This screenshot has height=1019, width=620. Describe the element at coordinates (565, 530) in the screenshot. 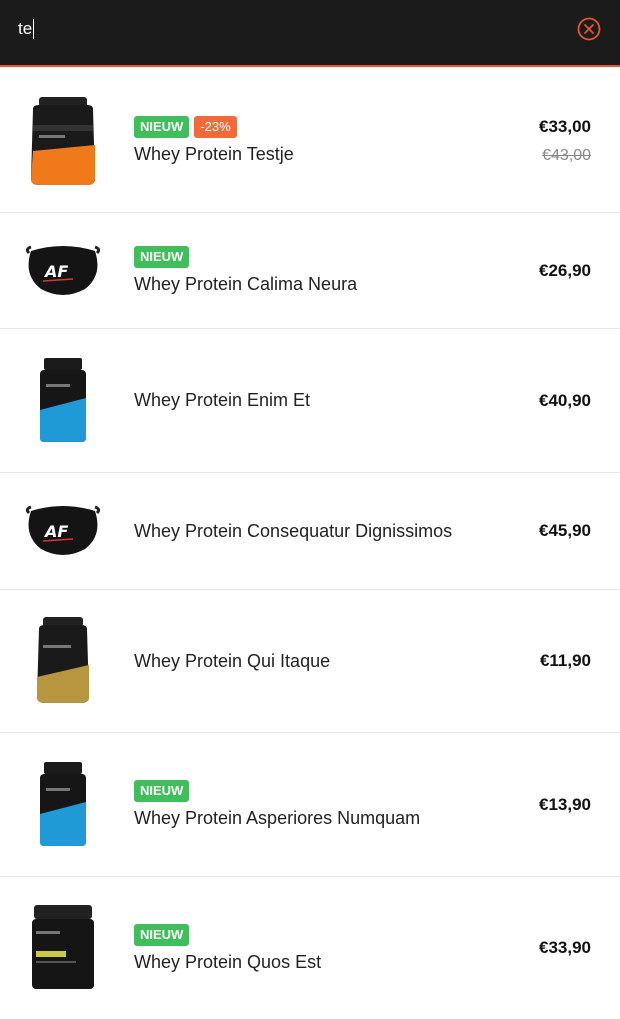

I see `product-price: €45,90` at that location.